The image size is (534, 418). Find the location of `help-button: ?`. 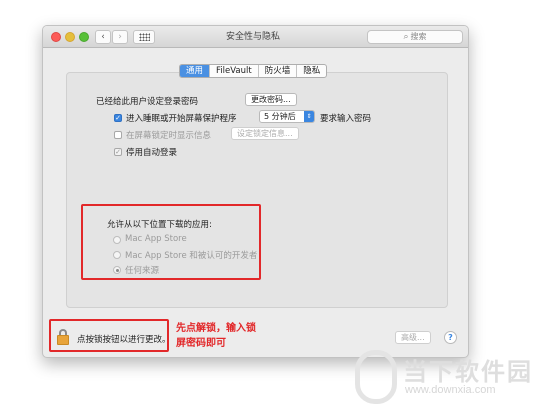

help-button: ? is located at coordinates (450, 337).